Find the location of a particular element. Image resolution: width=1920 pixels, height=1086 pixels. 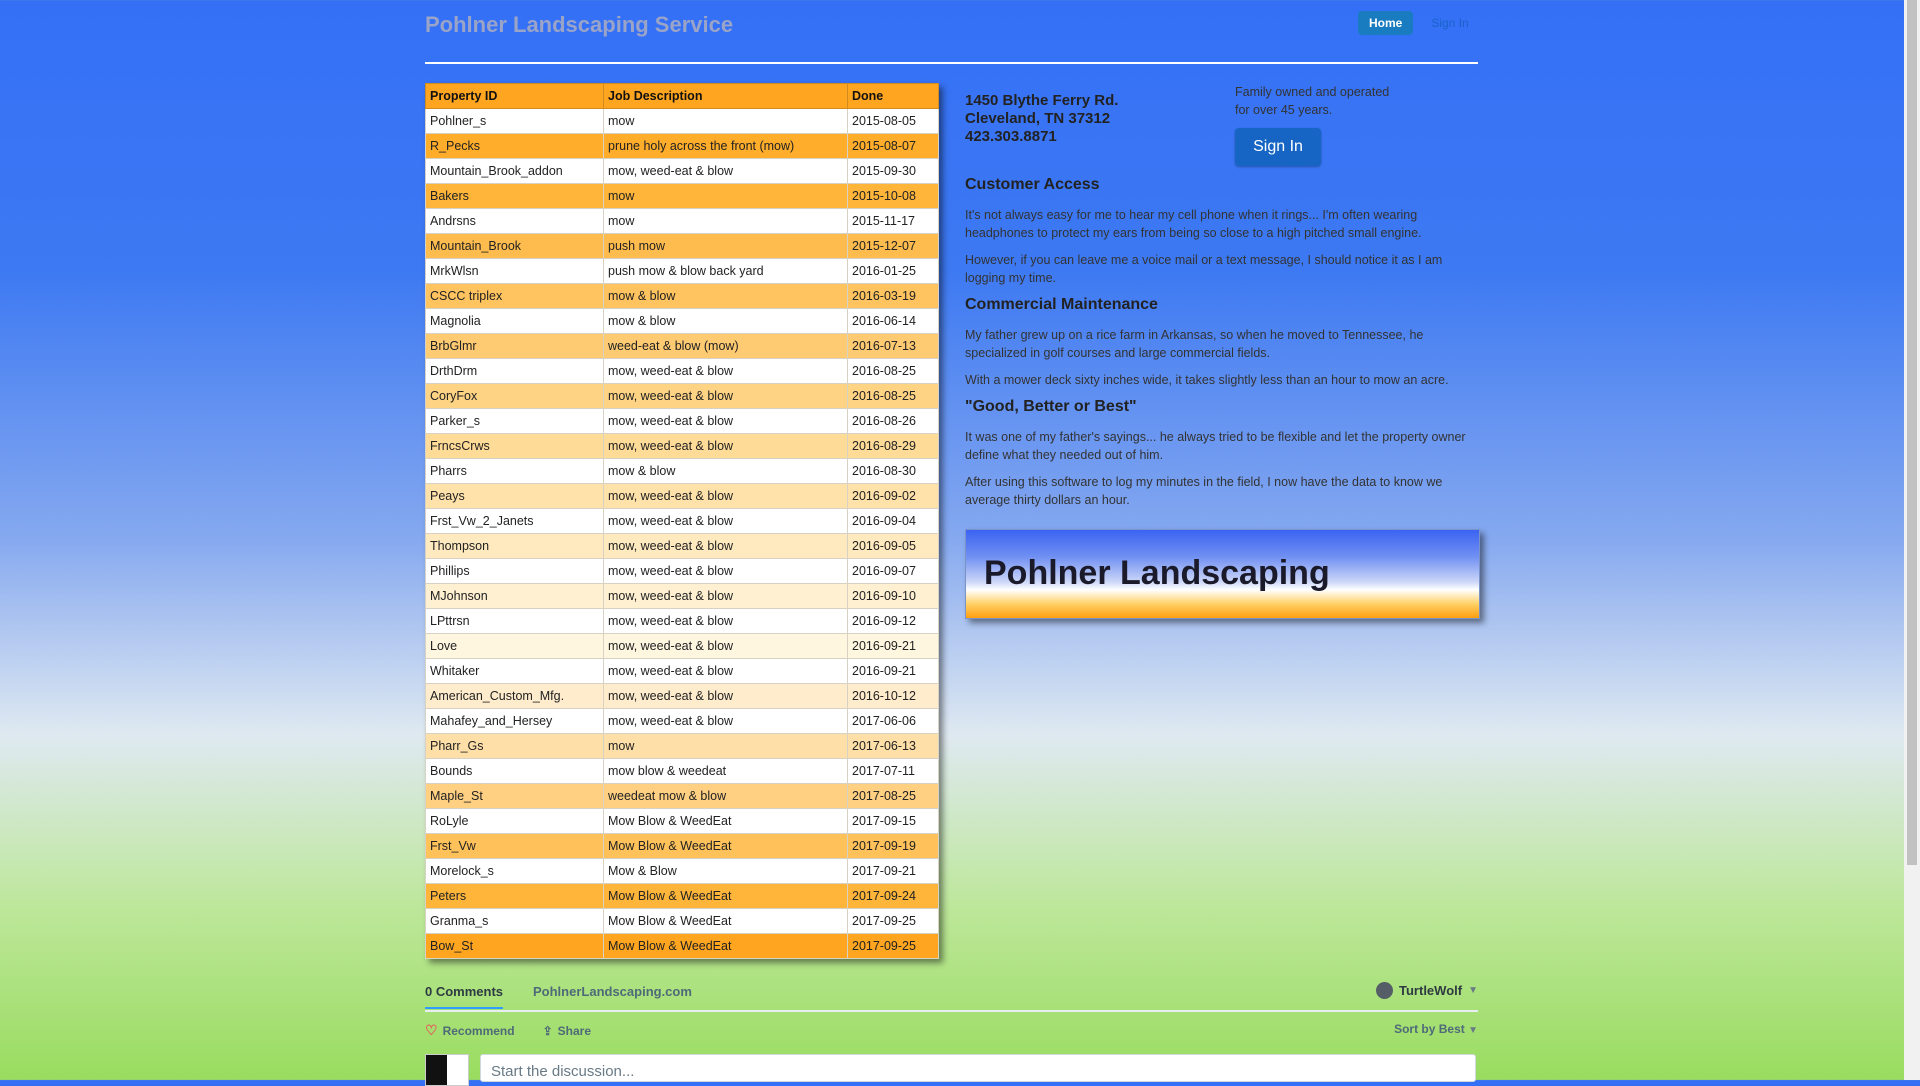

site-title: Pohlner Landscaping Service is located at coordinates (579, 24).